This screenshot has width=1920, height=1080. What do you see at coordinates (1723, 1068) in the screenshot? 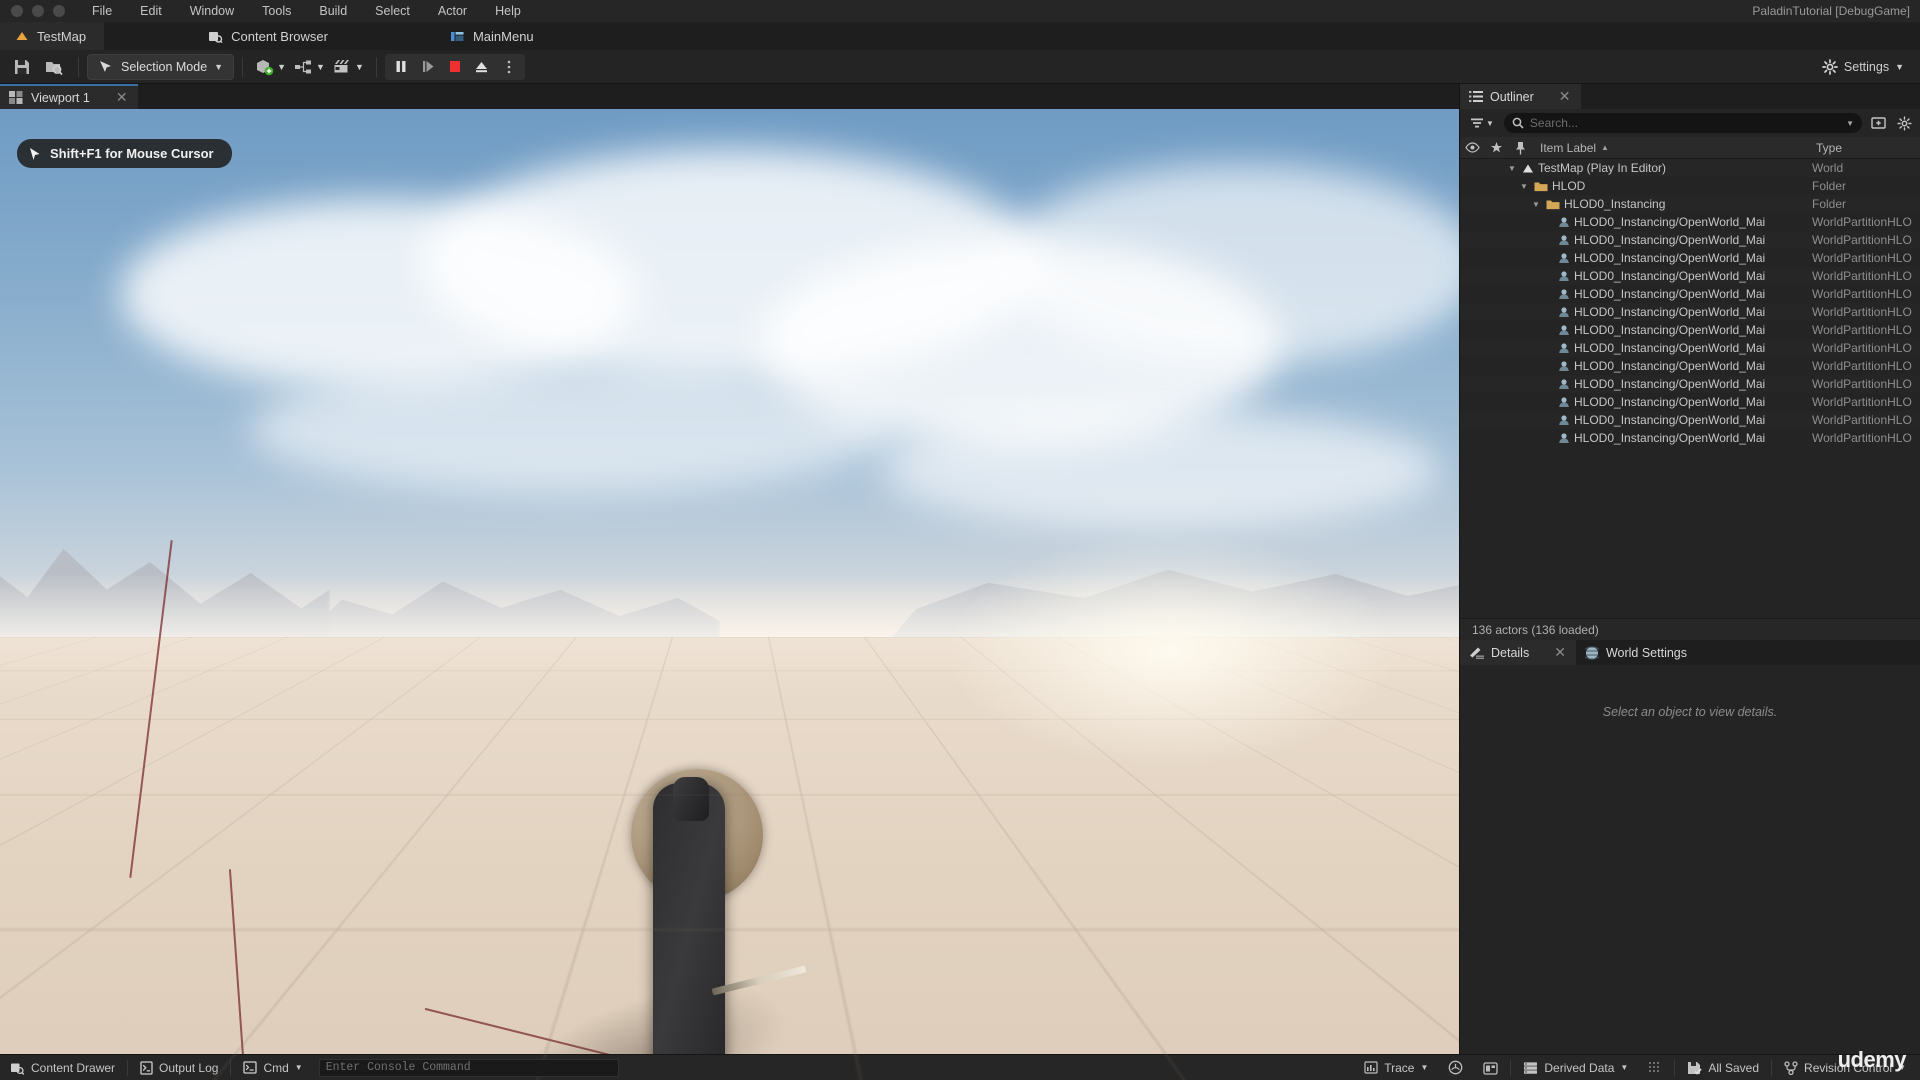
I see `all-saved-button: All Saved` at bounding box center [1723, 1068].